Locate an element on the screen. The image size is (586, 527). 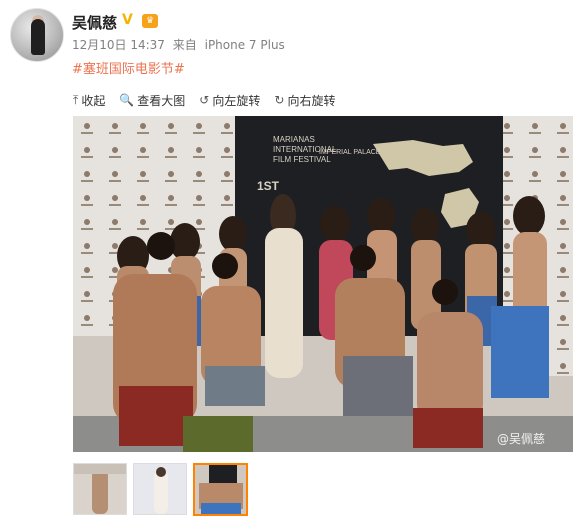
view-large-label: 查看大图 is located at coordinates (161, 100).